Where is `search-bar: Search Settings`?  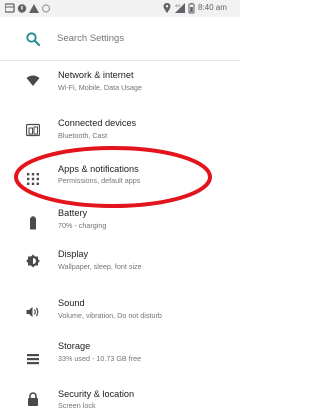 search-bar: Search Settings is located at coordinates (120, 39).